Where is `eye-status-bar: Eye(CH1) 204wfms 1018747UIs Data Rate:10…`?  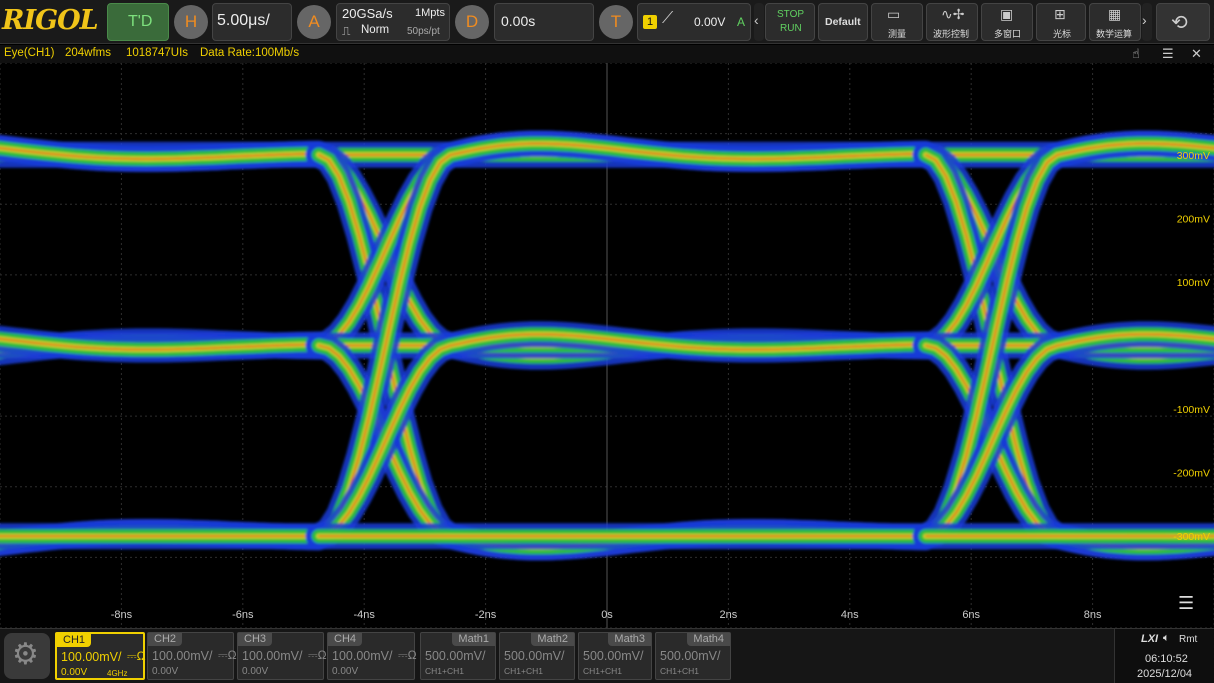
eye-status-bar: Eye(CH1) 204wfms 1018747UIs Data Rate:10… is located at coordinates (607, 54).